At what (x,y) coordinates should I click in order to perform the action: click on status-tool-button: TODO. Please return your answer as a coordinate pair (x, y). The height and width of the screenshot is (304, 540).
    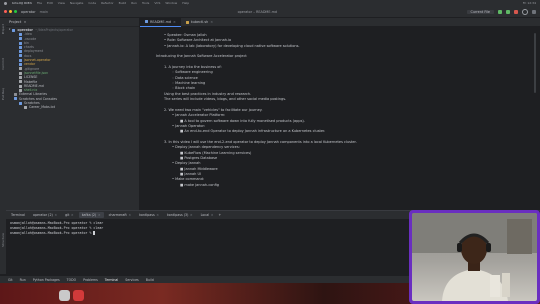
    Looking at the image, I should click on (71, 280).